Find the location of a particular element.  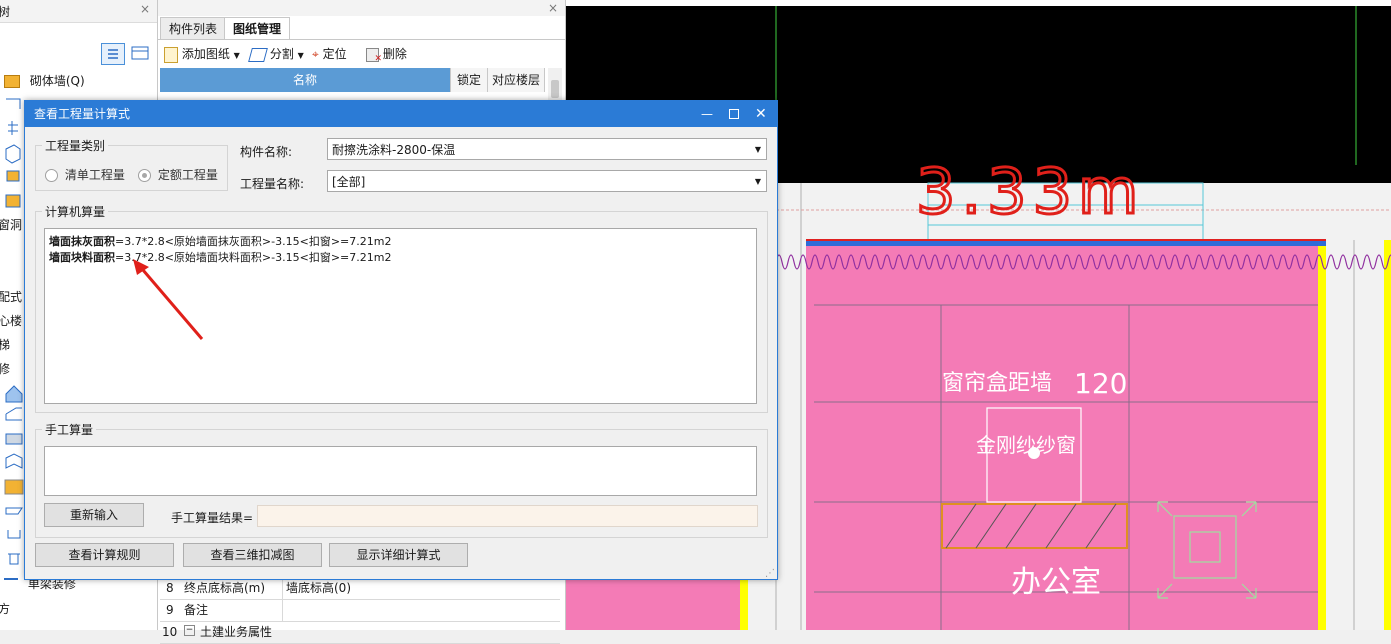

grid-view-button is located at coordinates (140, 53).